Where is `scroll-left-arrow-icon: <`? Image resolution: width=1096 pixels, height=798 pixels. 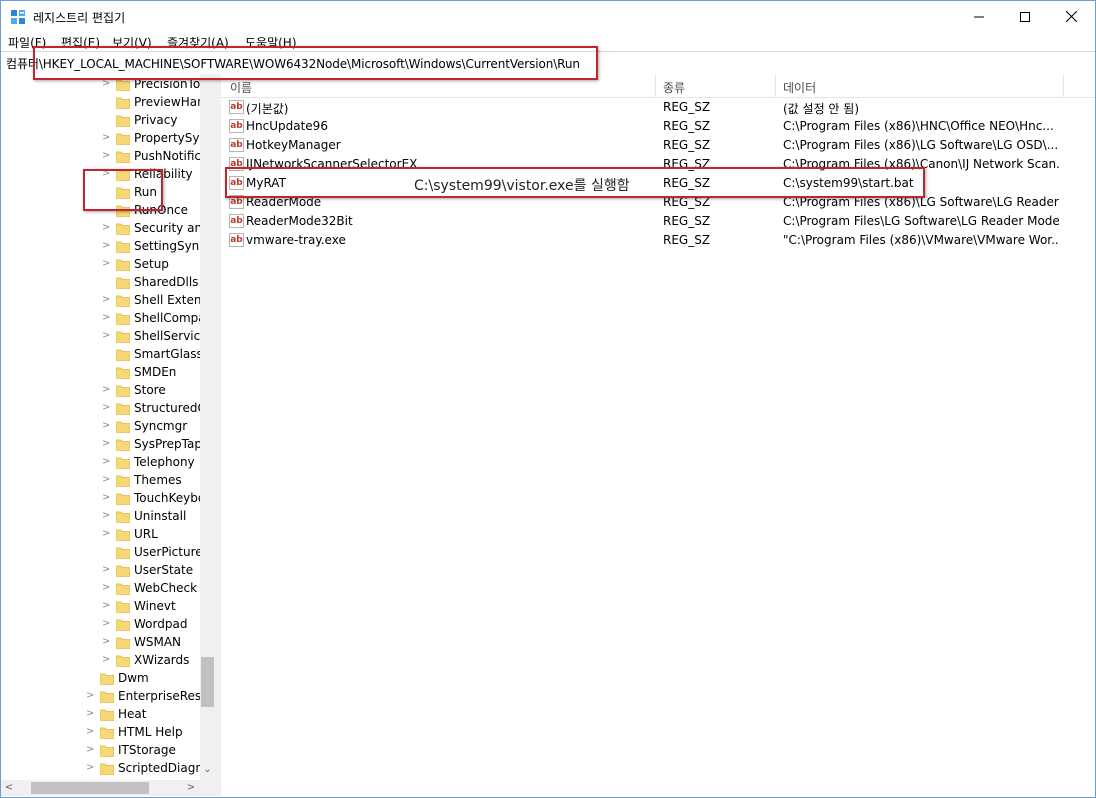 scroll-left-arrow-icon: < is located at coordinates (9, 788).